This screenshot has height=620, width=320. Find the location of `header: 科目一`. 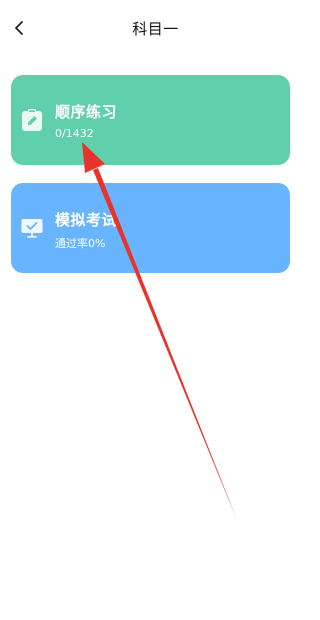

header: 科目一 is located at coordinates (155, 28).